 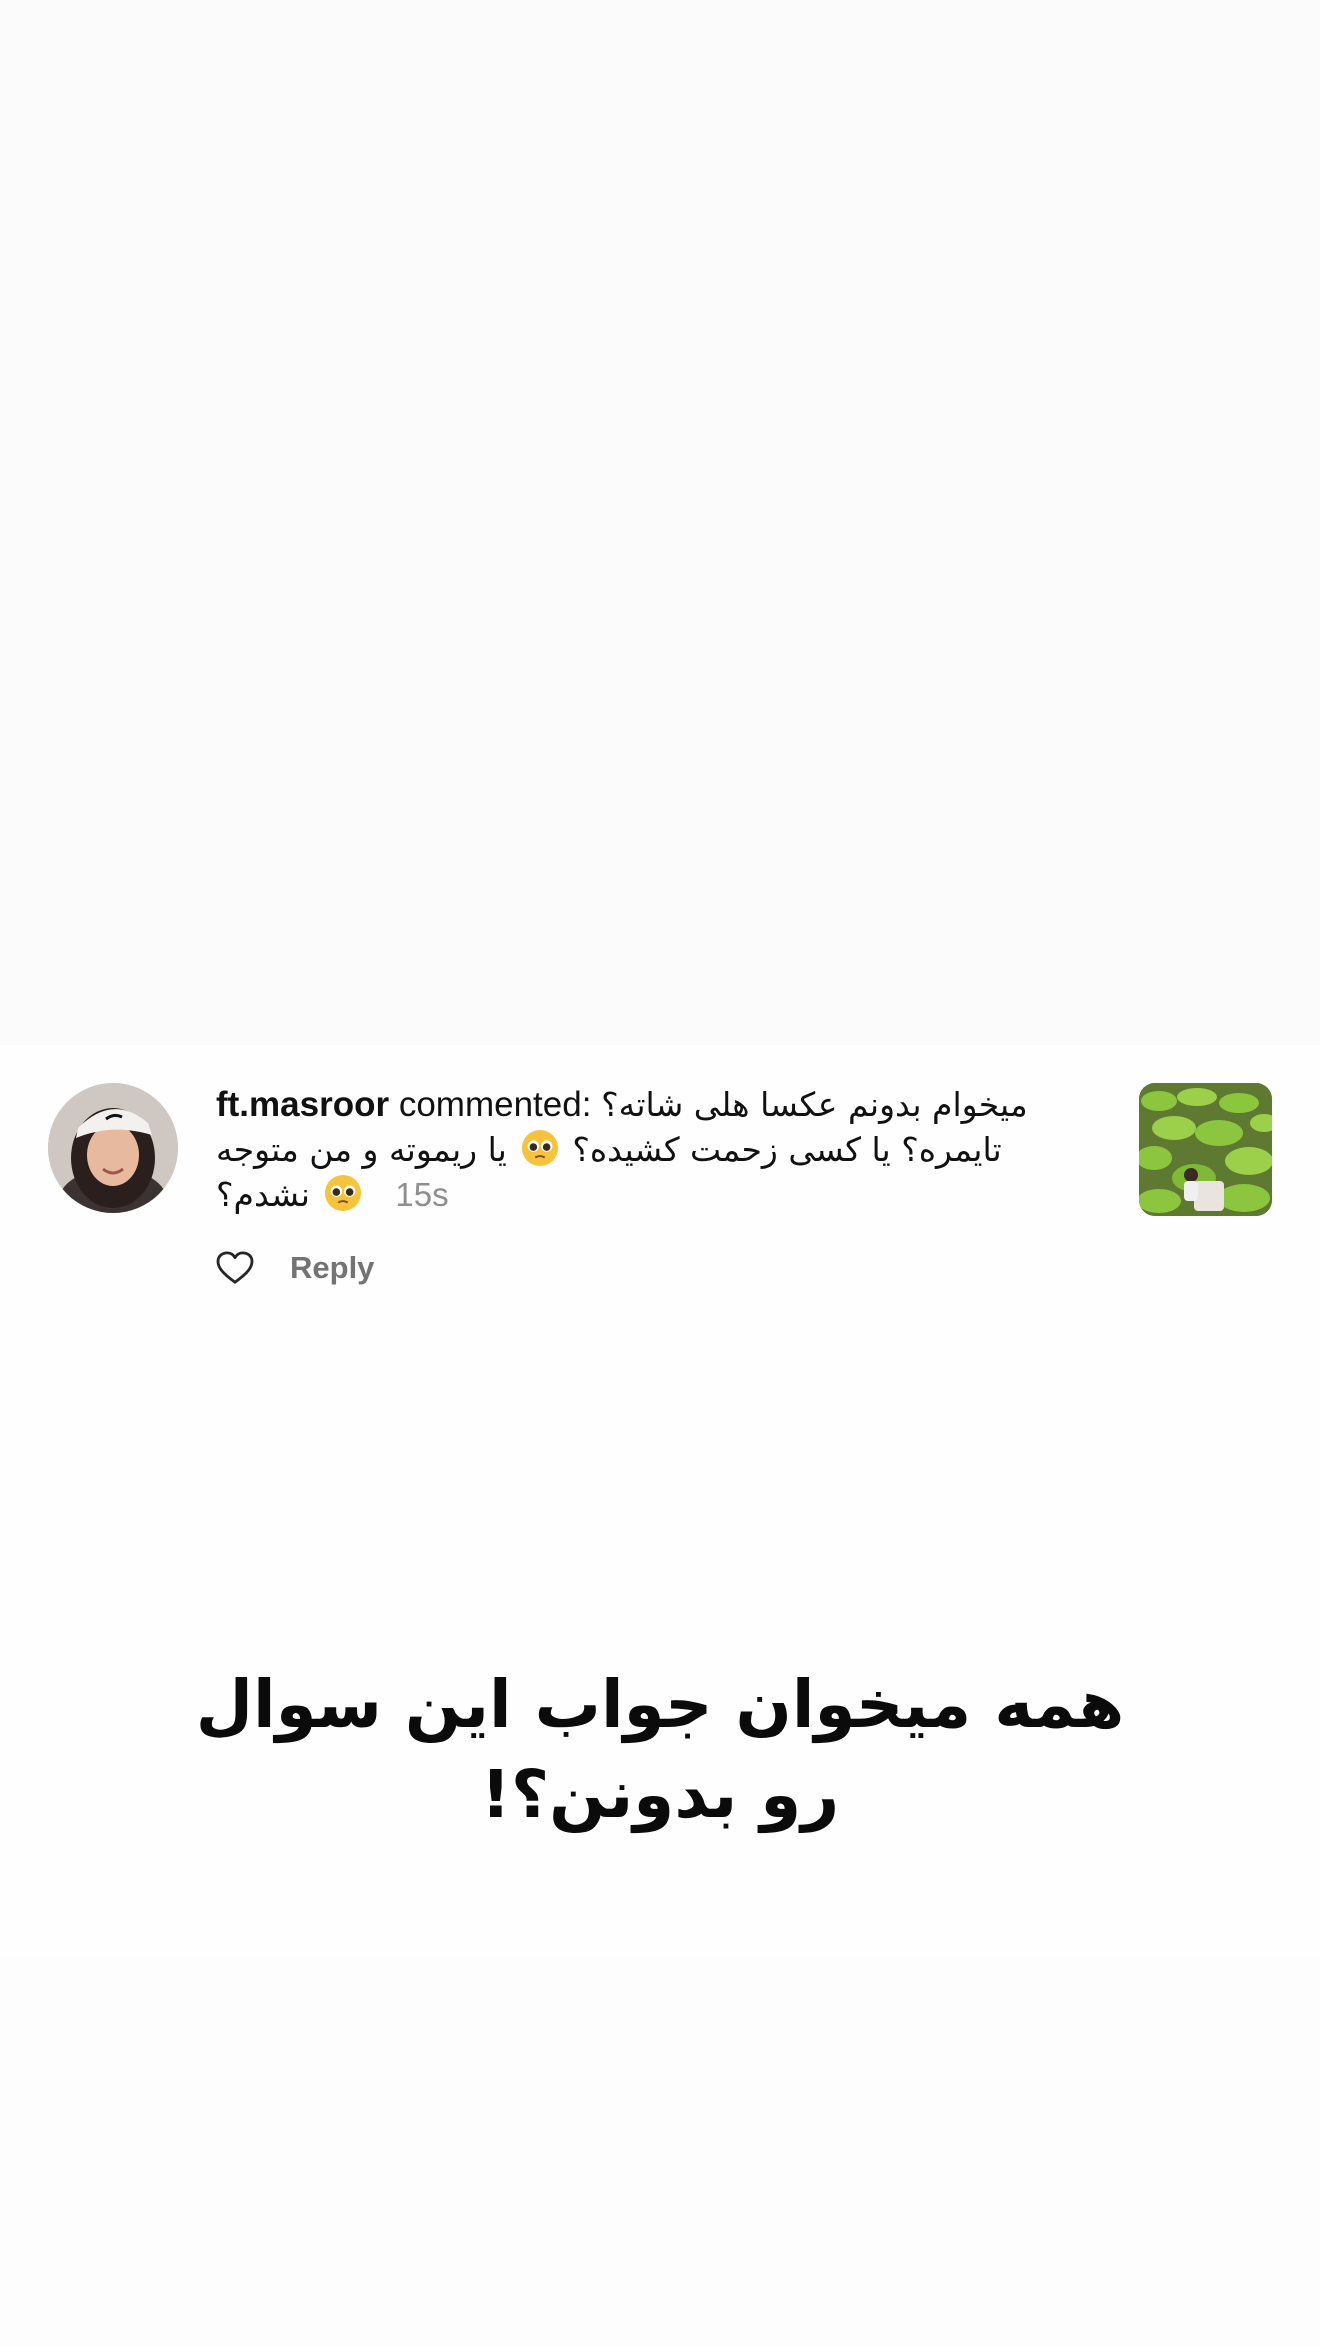 I want to click on comment-action: commented:, so click(x=495, y=1104).